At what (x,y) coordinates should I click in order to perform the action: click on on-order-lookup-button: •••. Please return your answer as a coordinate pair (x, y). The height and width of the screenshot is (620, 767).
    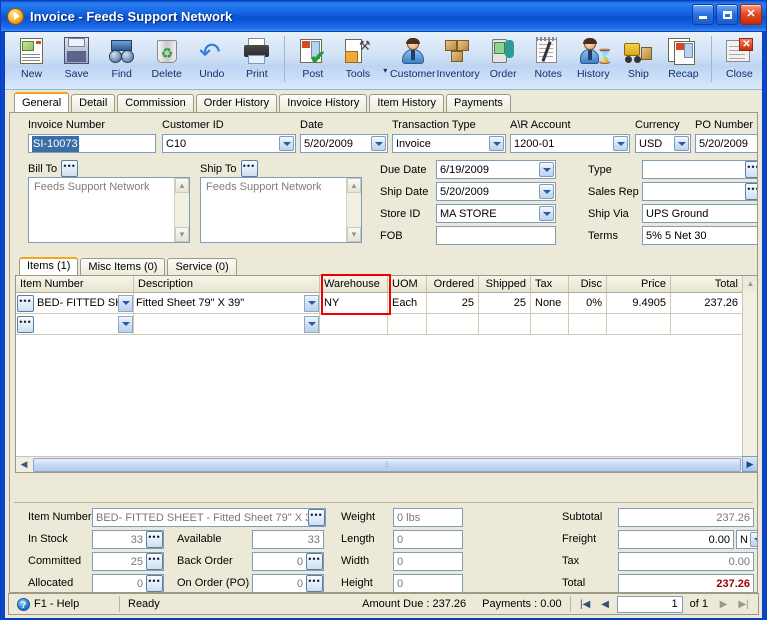
    Looking at the image, I should click on (314, 583).